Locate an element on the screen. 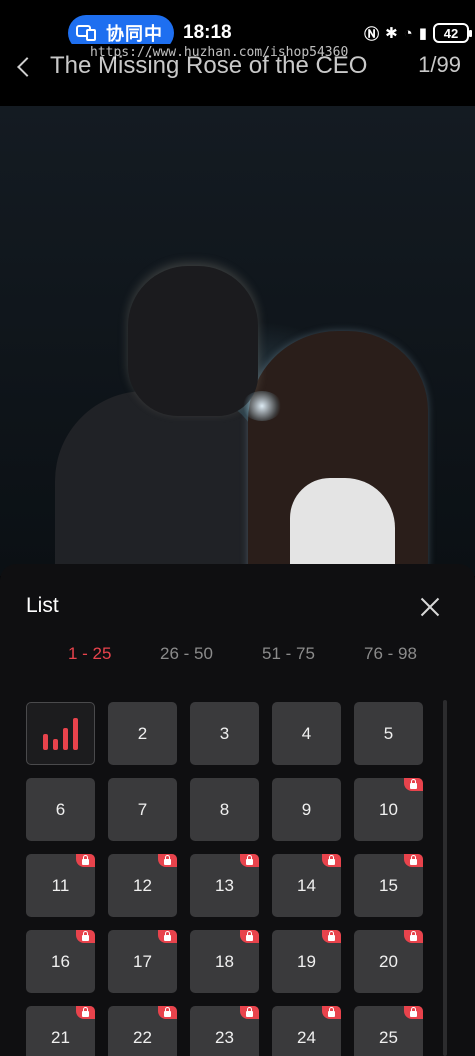  episode-number: 9 is located at coordinates (306, 809).